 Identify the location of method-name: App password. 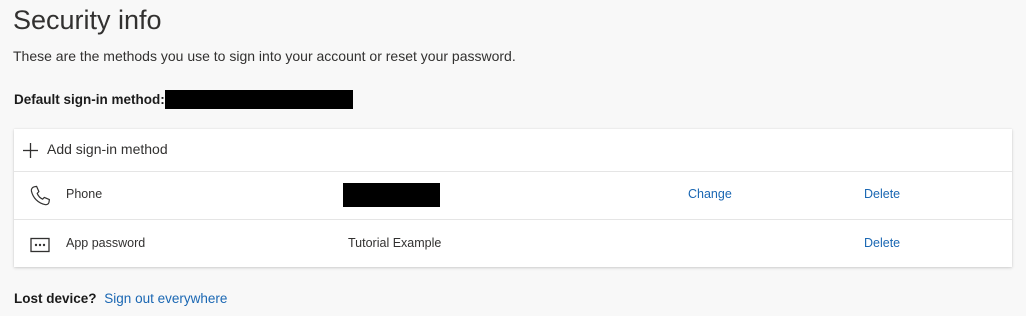
(106, 243).